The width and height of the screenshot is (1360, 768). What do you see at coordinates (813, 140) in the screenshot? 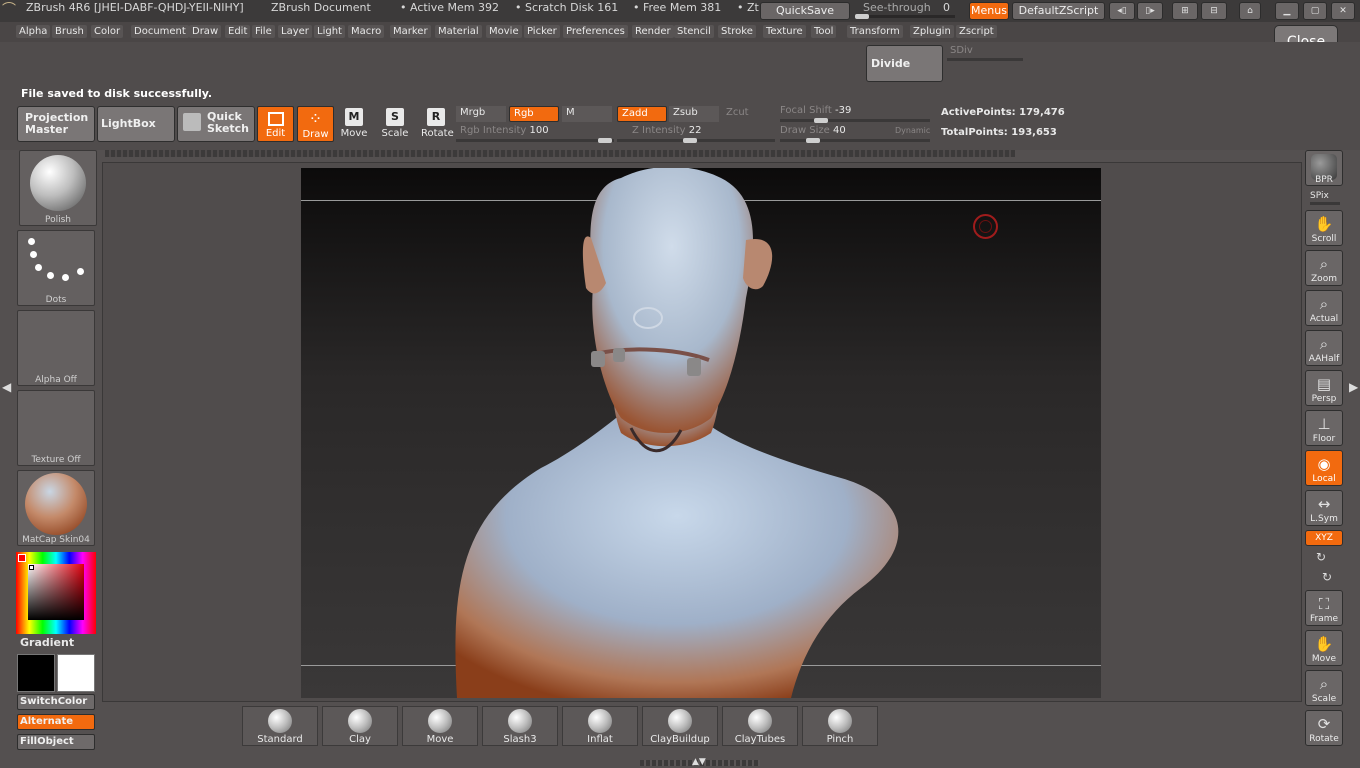
I see `draw-size-knob` at bounding box center [813, 140].